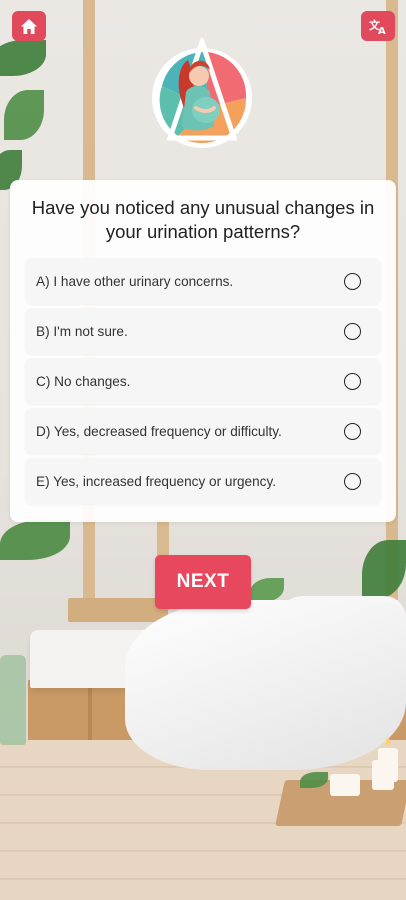  I want to click on option-label: A) I have other urinary concerns., so click(135, 281).